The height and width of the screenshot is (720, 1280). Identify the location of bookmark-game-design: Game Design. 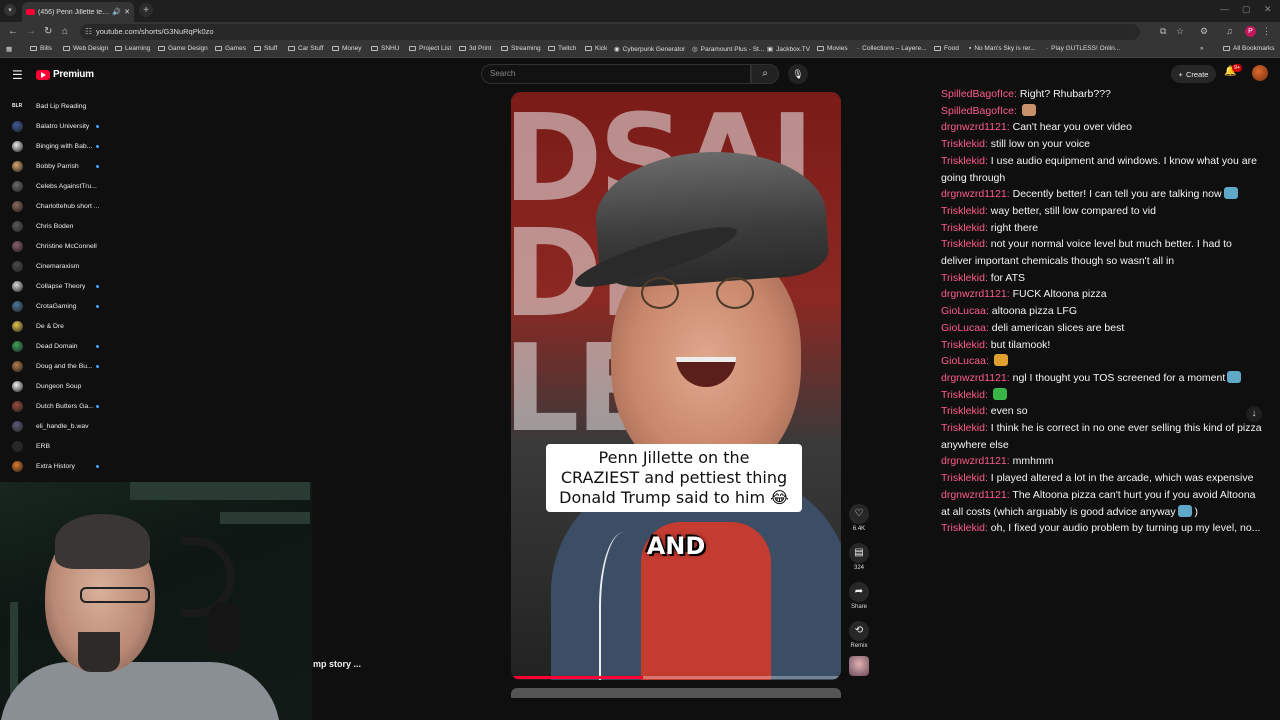
(183, 48).